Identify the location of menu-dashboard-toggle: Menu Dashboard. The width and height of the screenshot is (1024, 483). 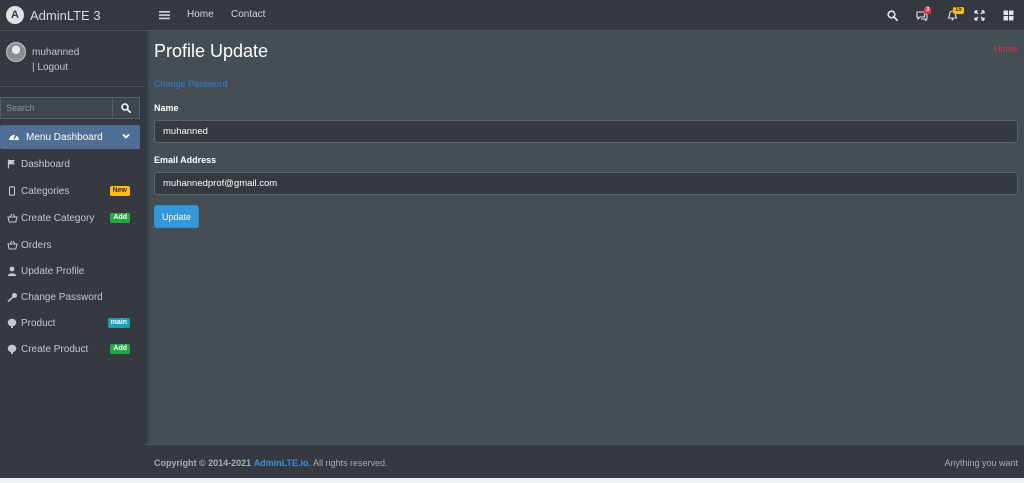
(70, 137).